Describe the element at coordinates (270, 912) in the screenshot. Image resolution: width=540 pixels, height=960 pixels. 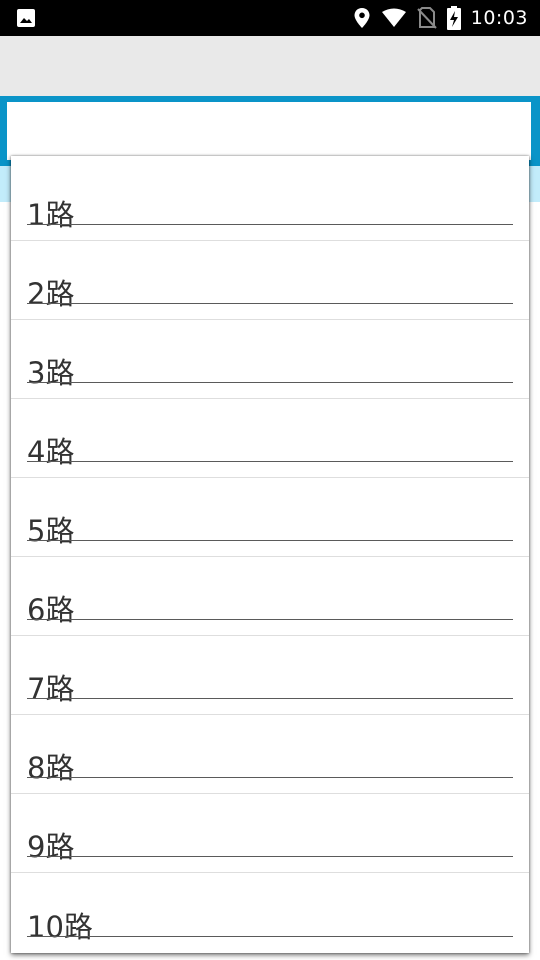
I see `route-option: 10路` at that location.